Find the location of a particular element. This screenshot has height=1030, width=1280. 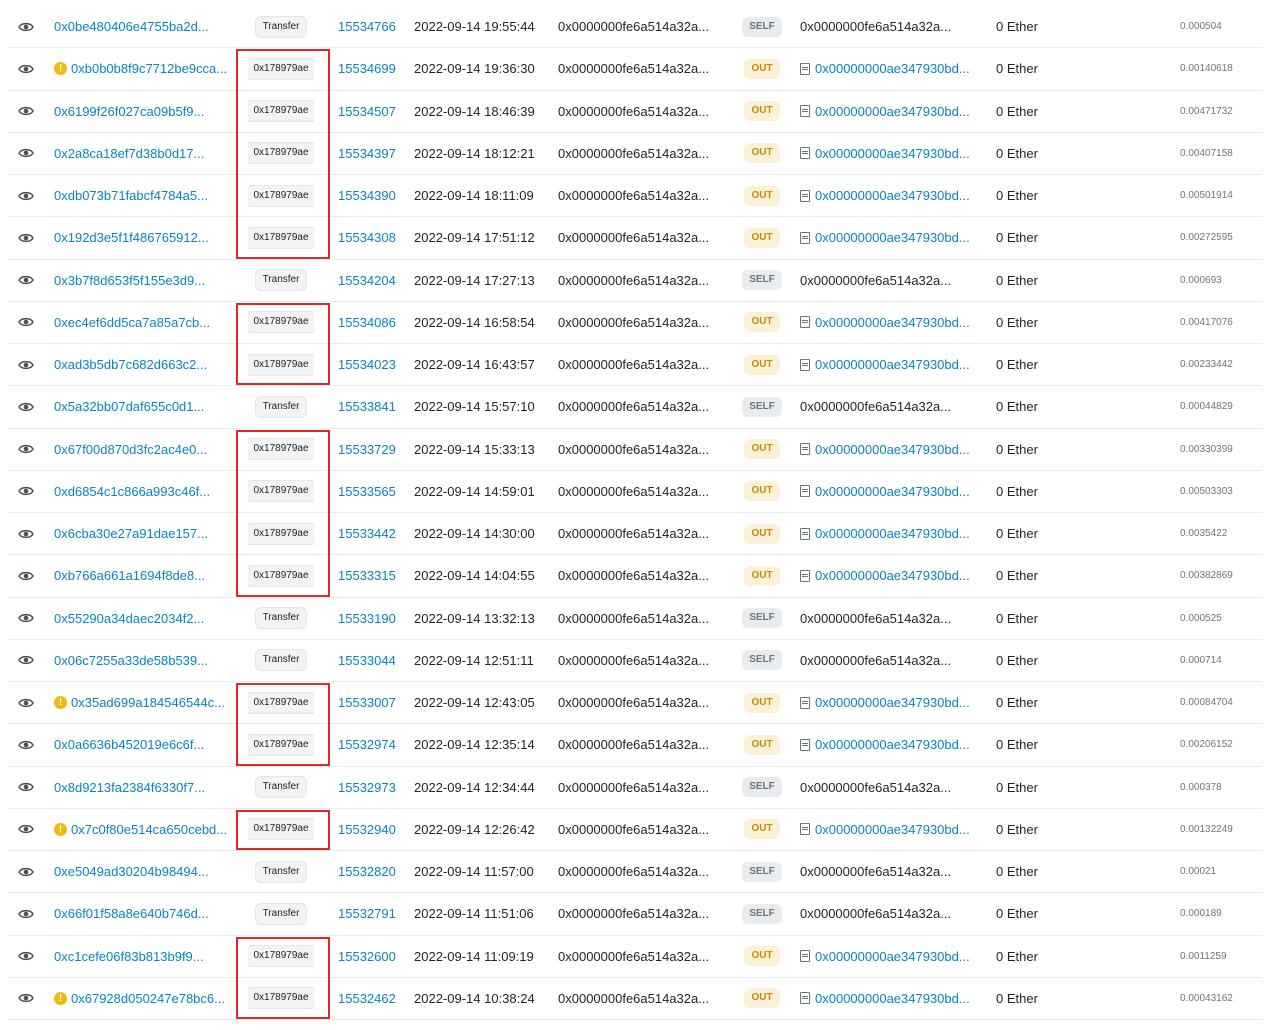

block-link: 15534507 is located at coordinates (373, 111).